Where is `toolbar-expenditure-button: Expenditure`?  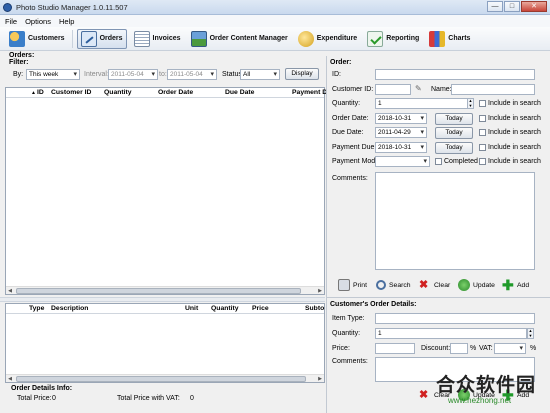
toolbar-expenditure-button: Expenditure is located at coordinates (327, 39).